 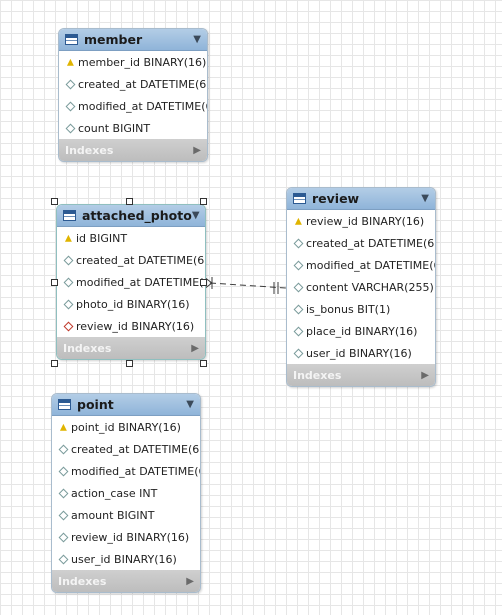 What do you see at coordinates (137, 215) in the screenshot?
I see `table-name: attached_photo` at bounding box center [137, 215].